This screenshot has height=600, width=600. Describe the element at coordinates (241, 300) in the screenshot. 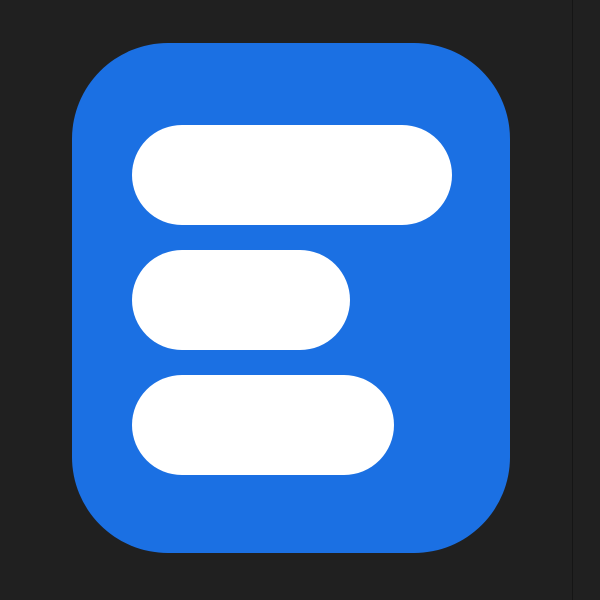

I see `list-line-middle` at that location.